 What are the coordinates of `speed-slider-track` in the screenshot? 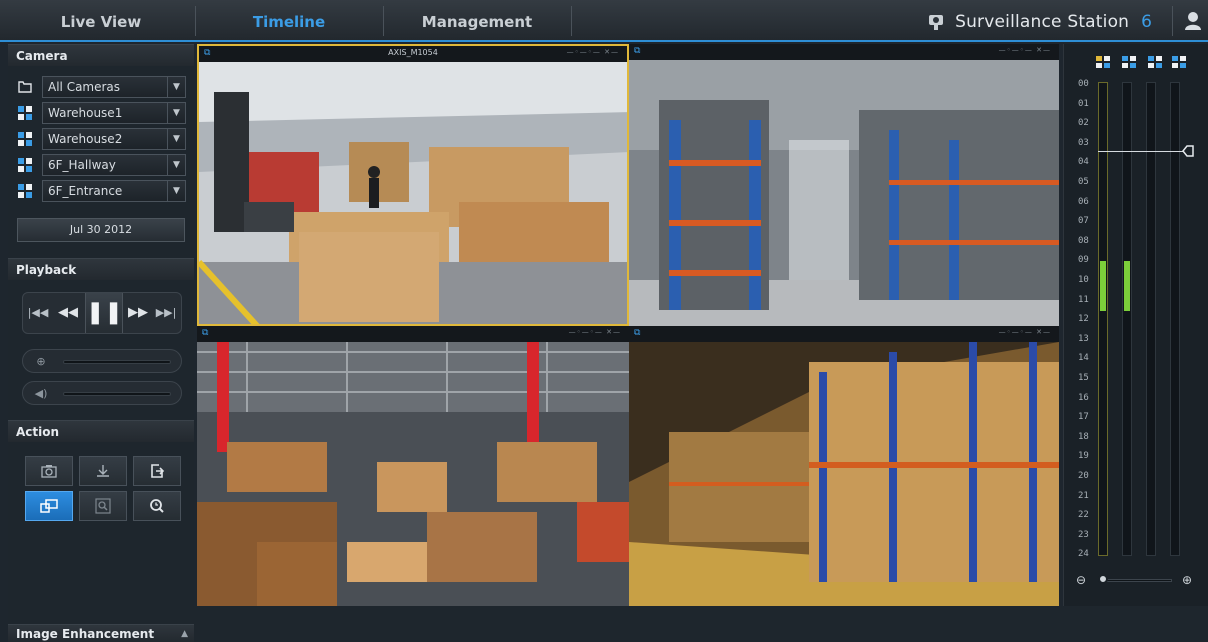 It's located at (117, 362).